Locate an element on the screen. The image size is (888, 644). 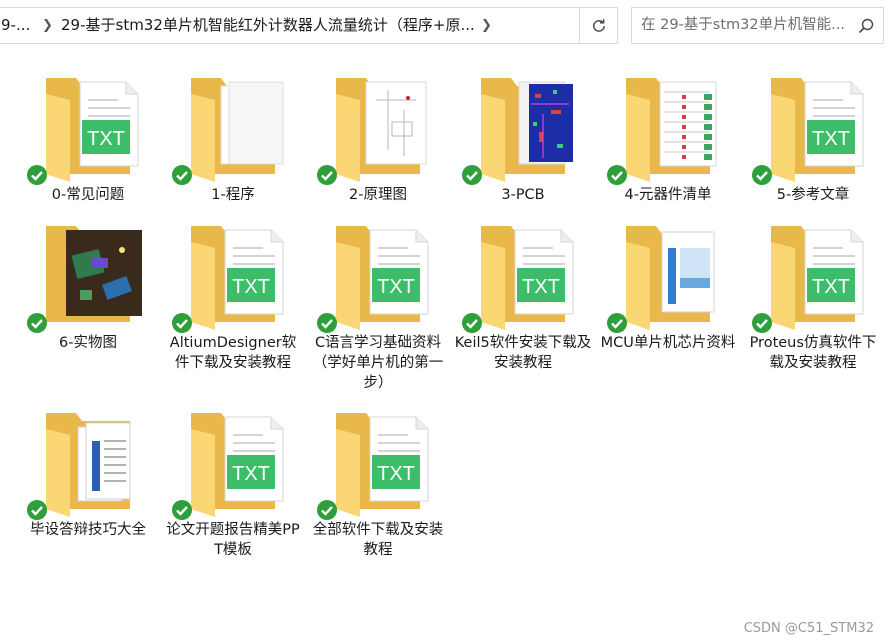
folder-label: Keil5软件安装下载及安装教程 is located at coordinates (523, 353).